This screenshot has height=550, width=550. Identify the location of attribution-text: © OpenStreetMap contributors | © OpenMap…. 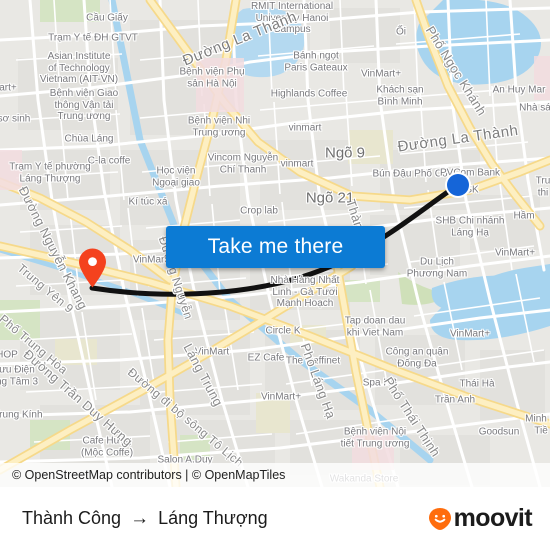
(148, 475).